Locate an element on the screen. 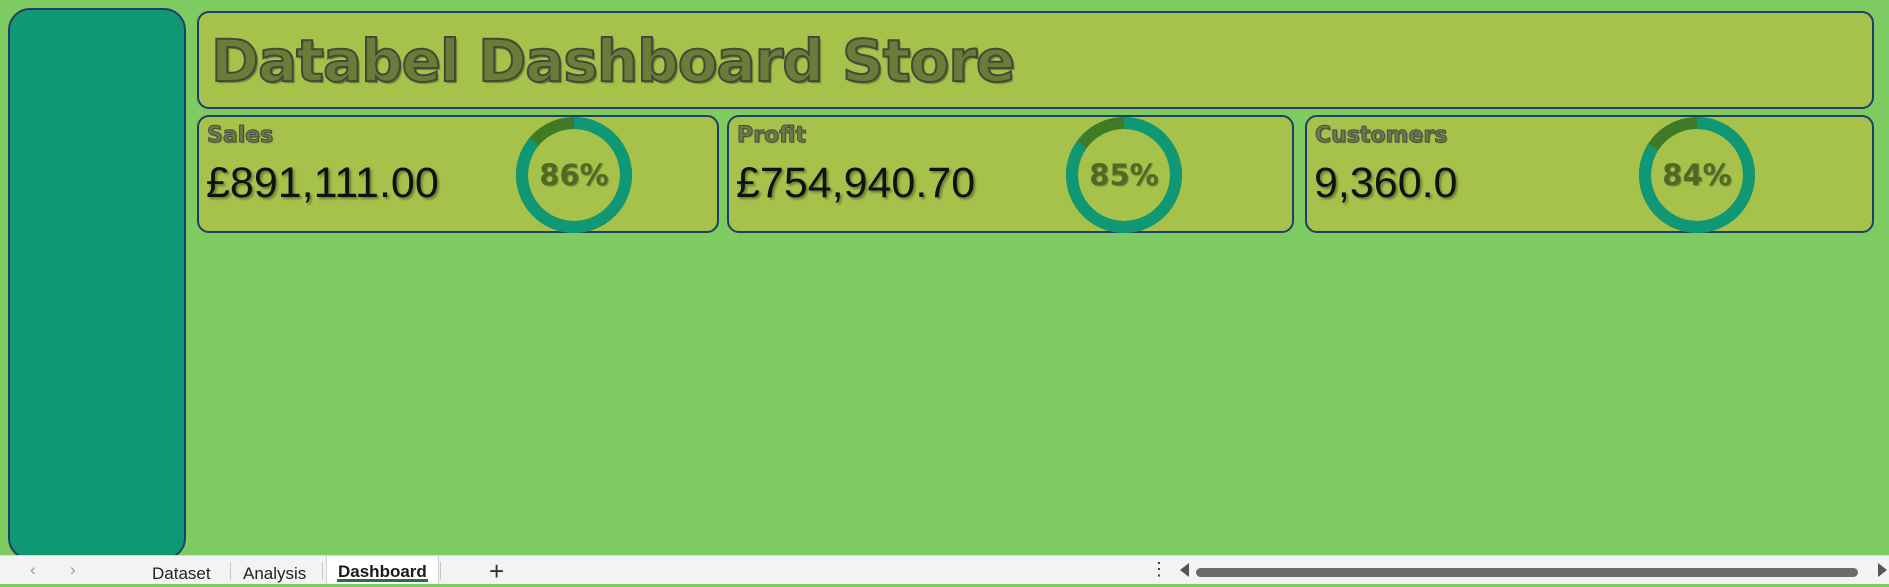 Image resolution: width=1889 pixels, height=587 pixels. kpi-donut: 86% is located at coordinates (574, 175).